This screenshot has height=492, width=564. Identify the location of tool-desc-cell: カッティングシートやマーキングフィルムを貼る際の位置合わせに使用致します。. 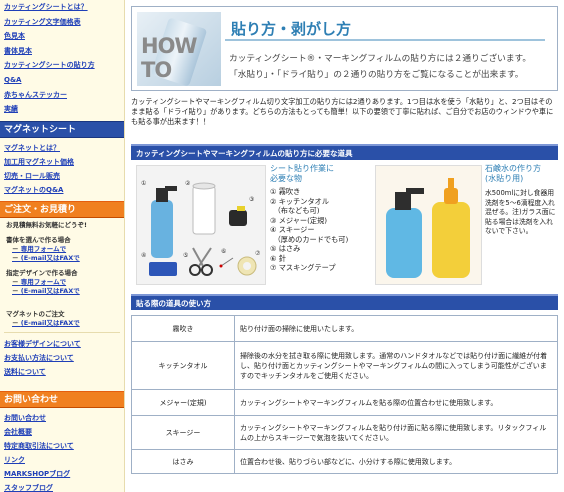
(396, 402).